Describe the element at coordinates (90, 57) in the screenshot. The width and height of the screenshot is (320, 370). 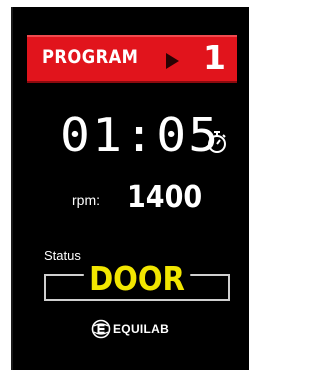
I see `program-label: PROGRAM` at that location.